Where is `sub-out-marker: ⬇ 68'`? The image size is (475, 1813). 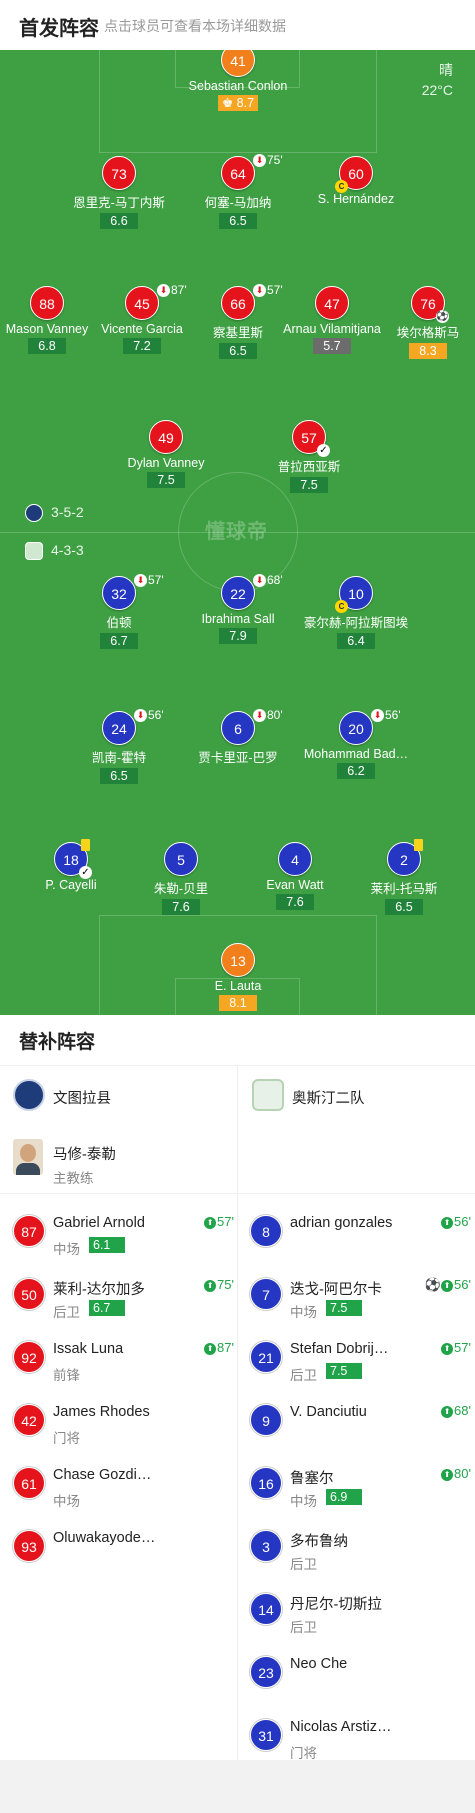 sub-out-marker: ⬇ 68' is located at coordinates (268, 580).